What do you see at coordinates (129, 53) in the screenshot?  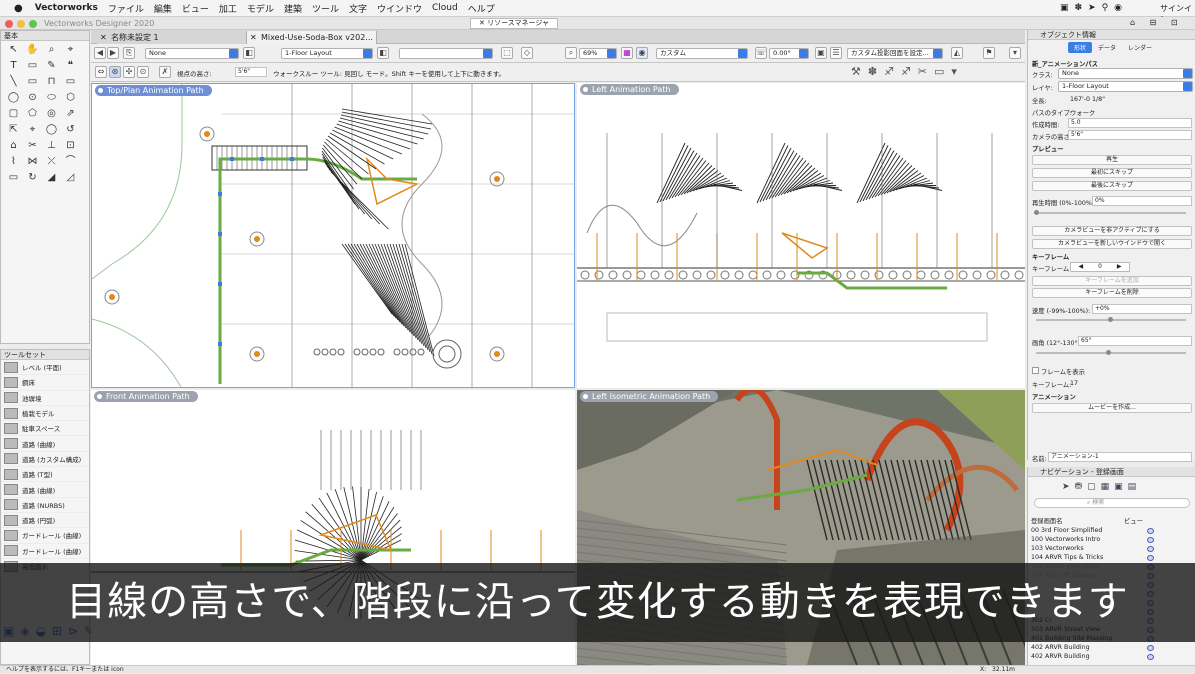 I see `layer-icon: ⎘` at bounding box center [129, 53].